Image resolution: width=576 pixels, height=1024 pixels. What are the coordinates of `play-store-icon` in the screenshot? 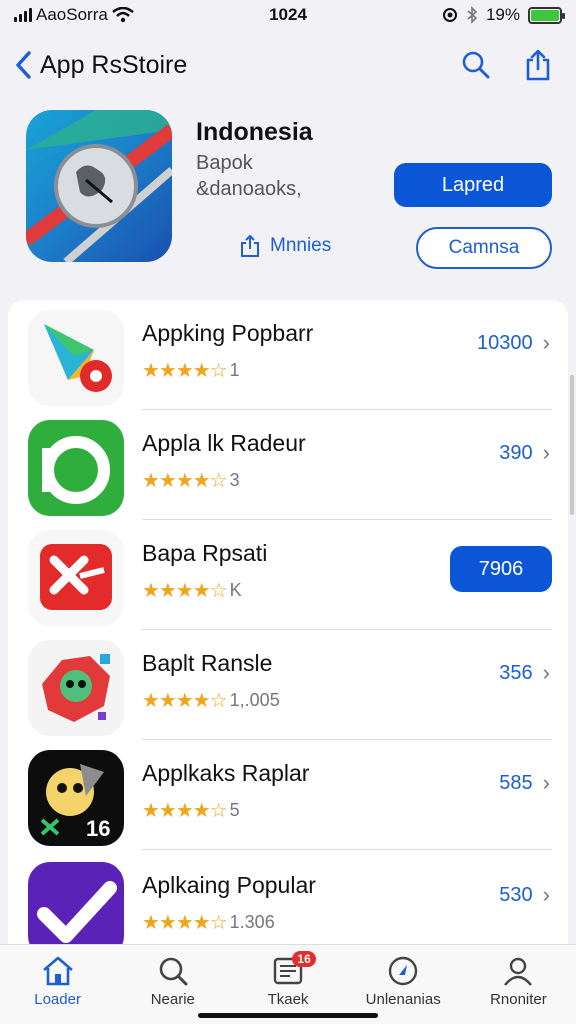 It's located at (76, 358).